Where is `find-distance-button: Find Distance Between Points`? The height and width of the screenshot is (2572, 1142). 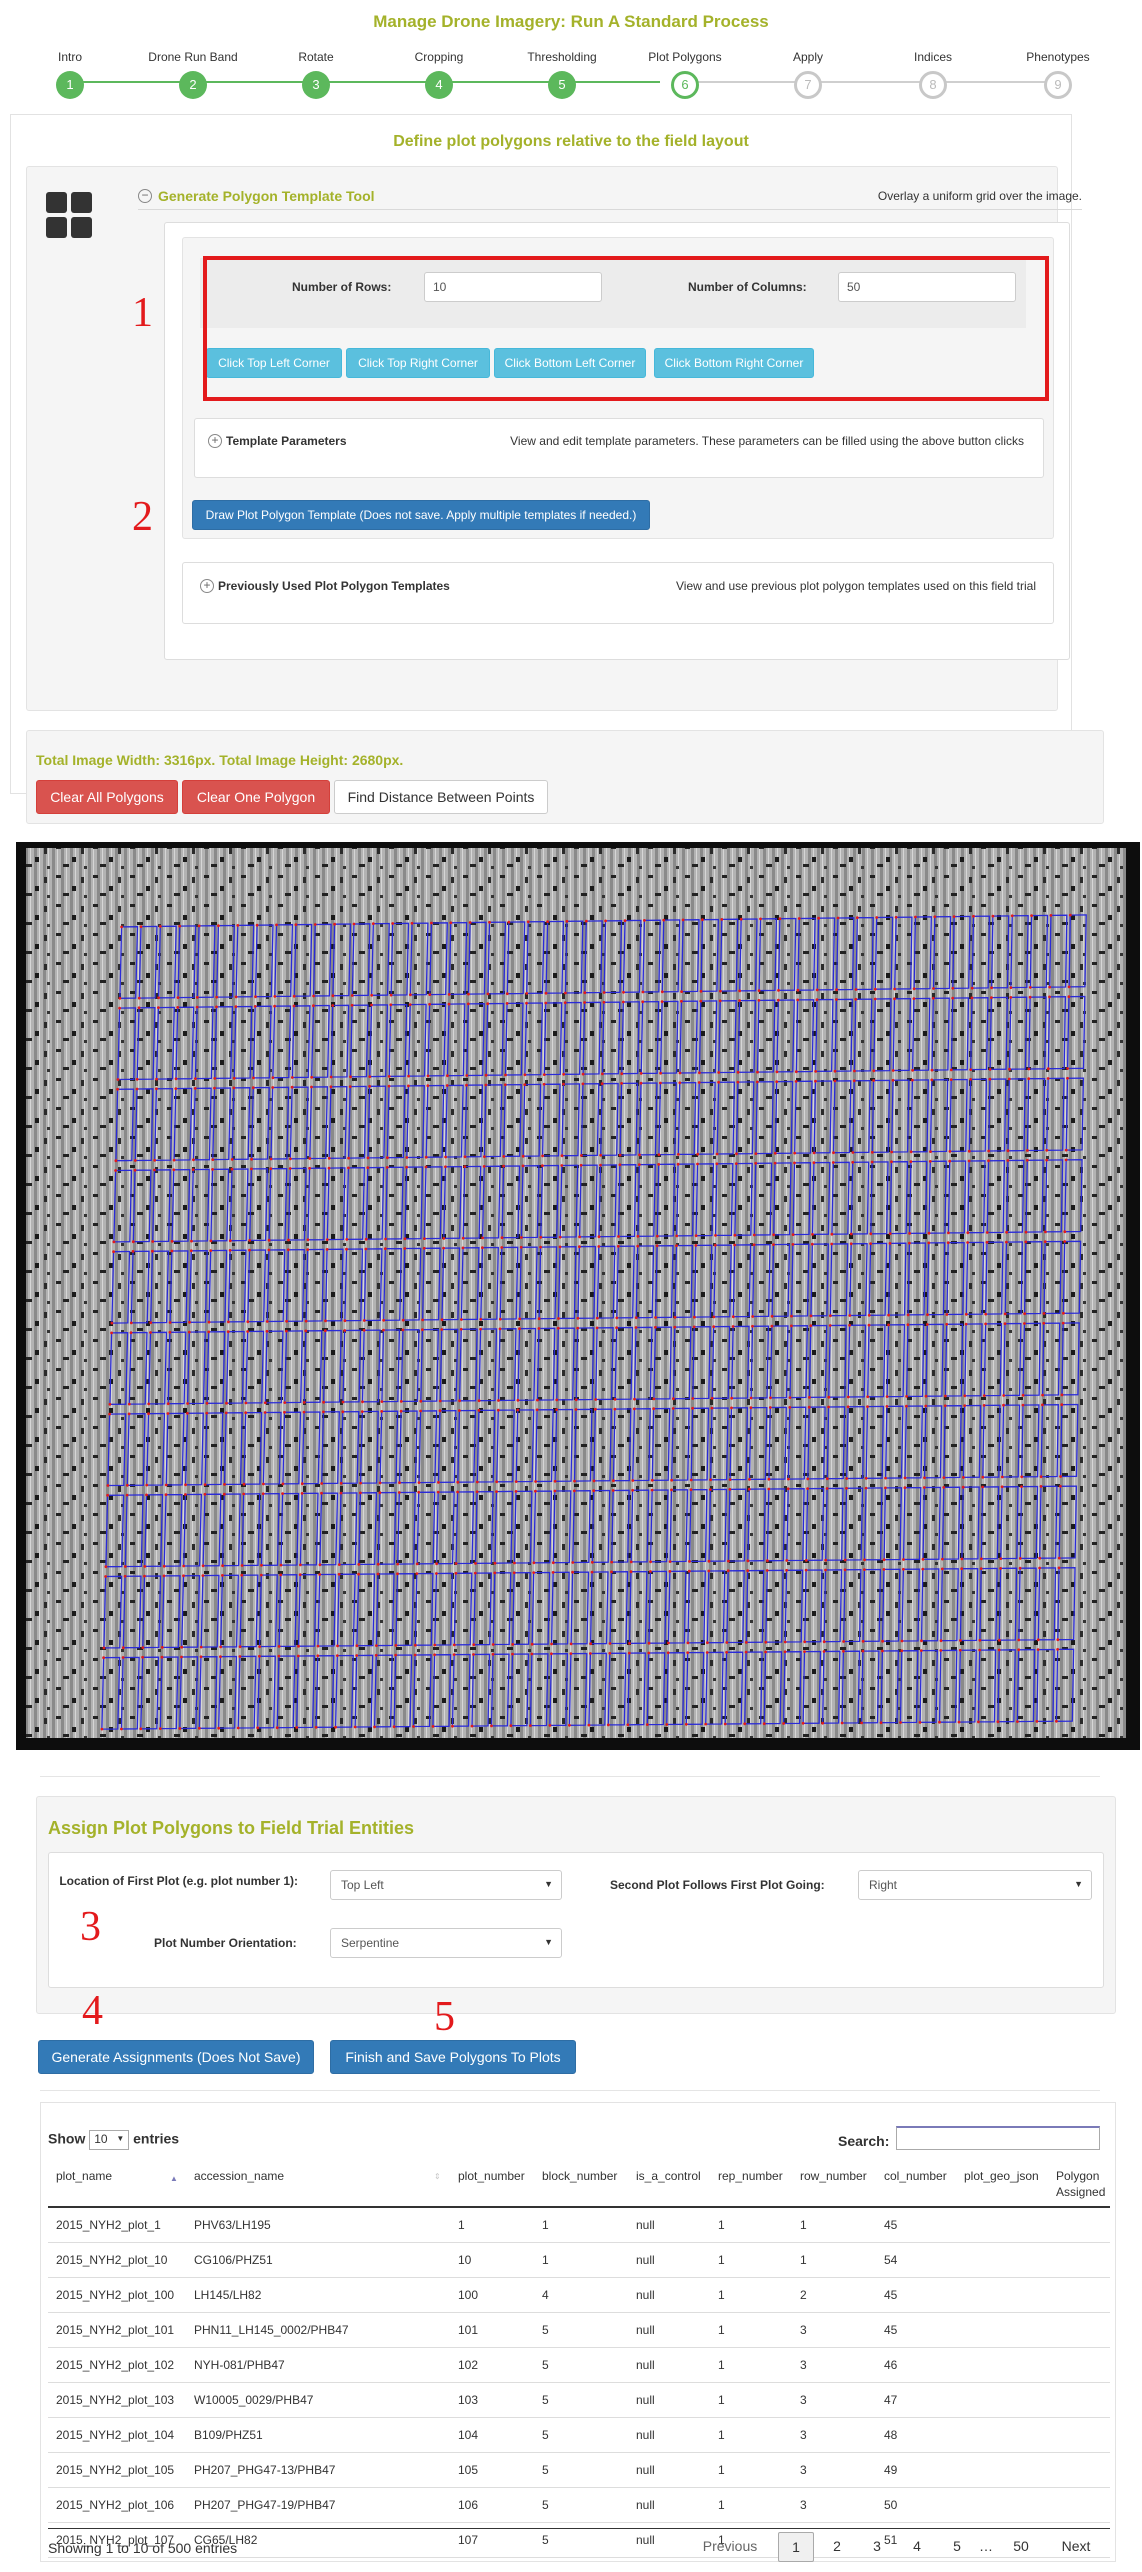
find-distance-button: Find Distance Between Points is located at coordinates (441, 797).